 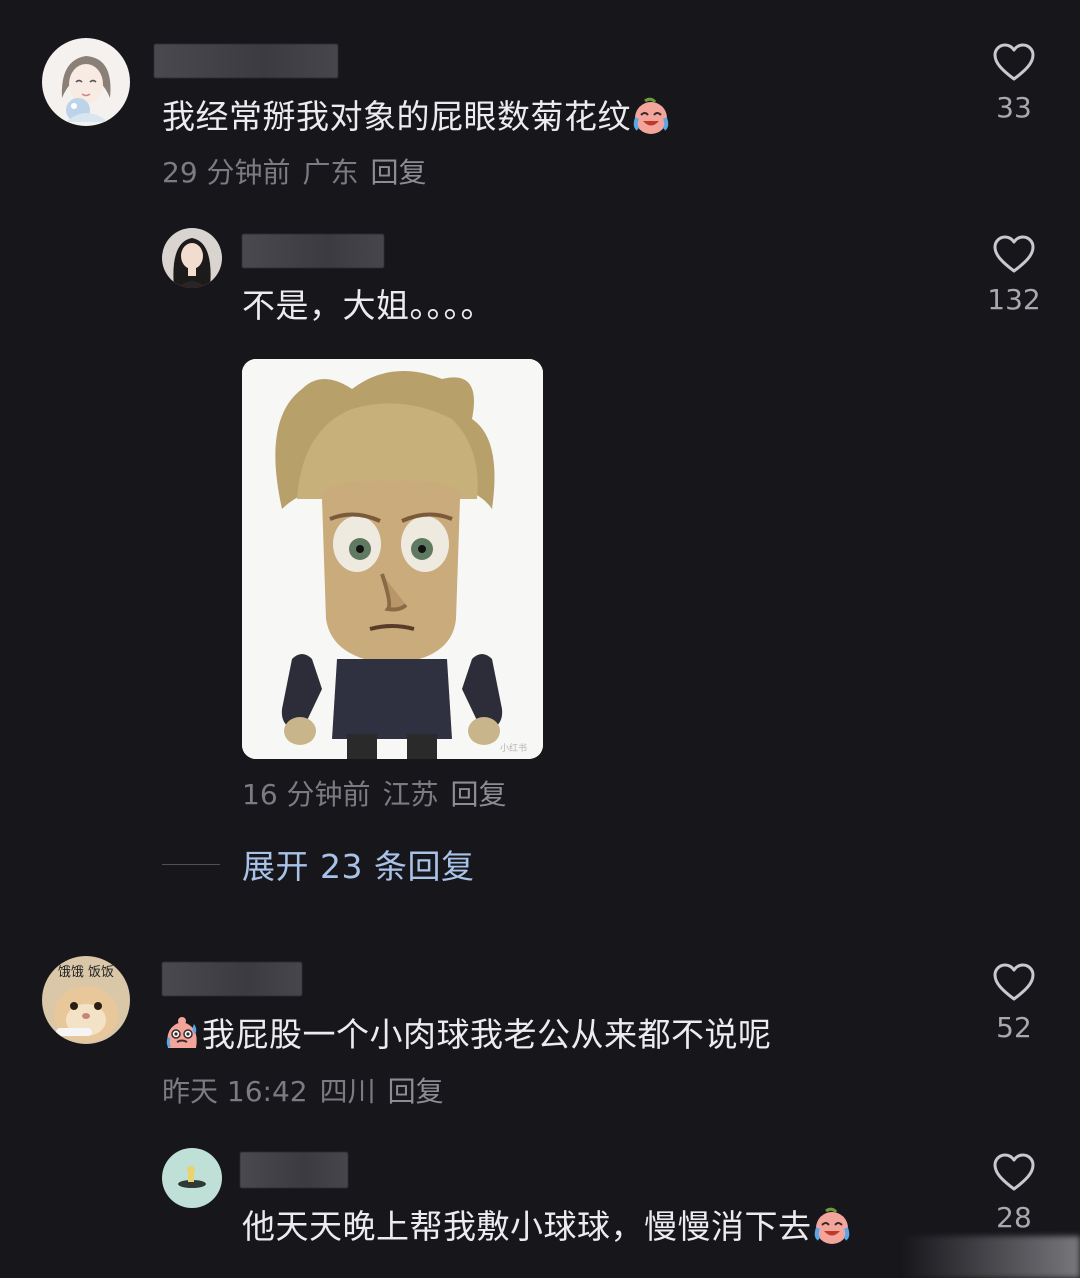 I want to click on like-count: 52, so click(x=1014, y=1027).